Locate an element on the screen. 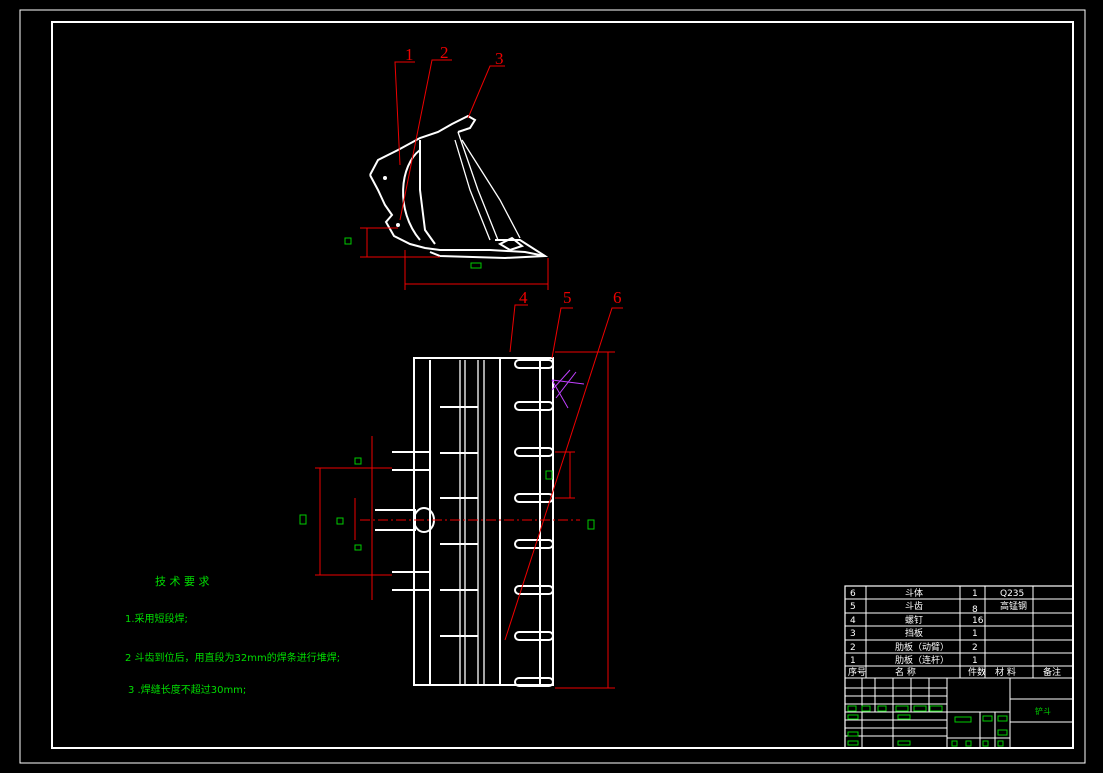  bom-no: 1 is located at coordinates (853, 661).